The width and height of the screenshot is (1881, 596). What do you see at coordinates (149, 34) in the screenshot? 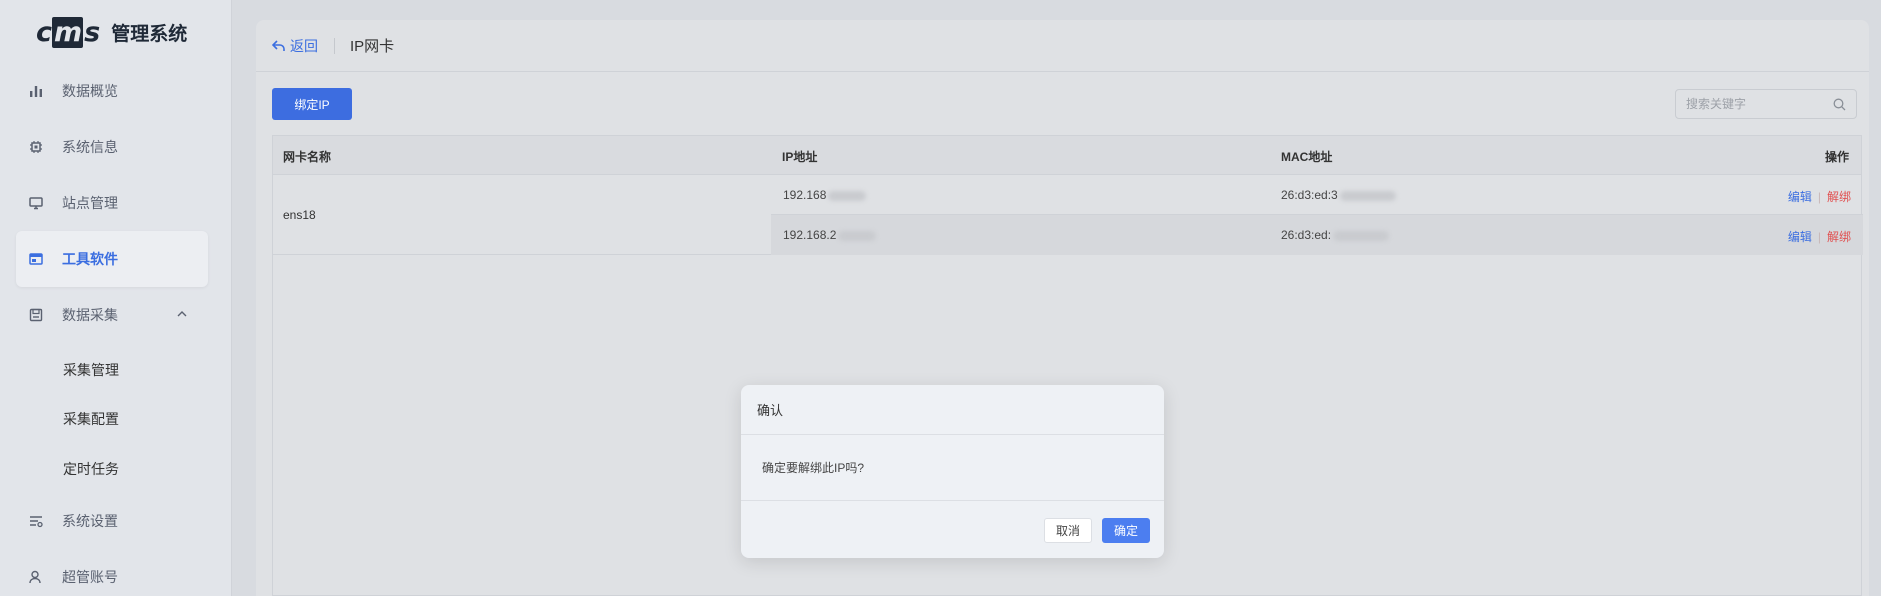
I see `app-title: 管理系统` at bounding box center [149, 34].